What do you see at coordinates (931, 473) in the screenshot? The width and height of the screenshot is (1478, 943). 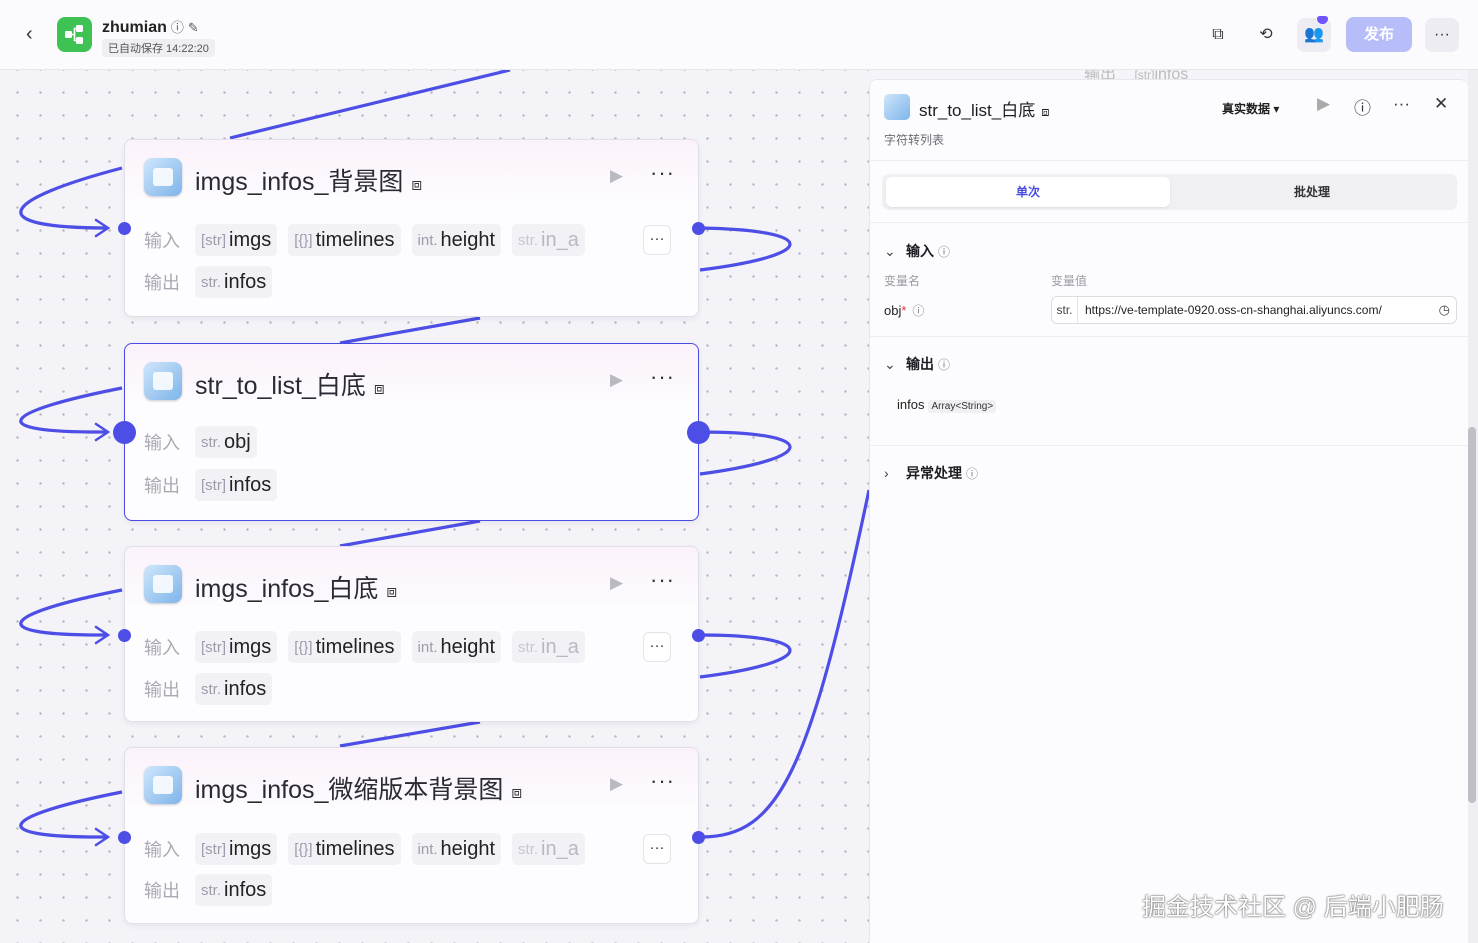 I see `error-section-header: › 异常处理 ⓘ` at bounding box center [931, 473].